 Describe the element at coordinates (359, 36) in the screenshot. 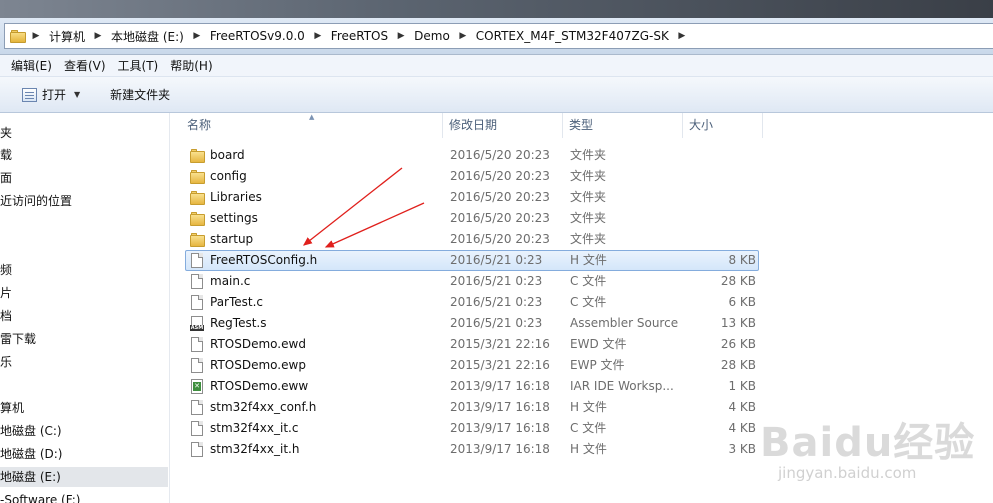

I see `breadcrumb-item-freertos: FreeRTOS` at that location.